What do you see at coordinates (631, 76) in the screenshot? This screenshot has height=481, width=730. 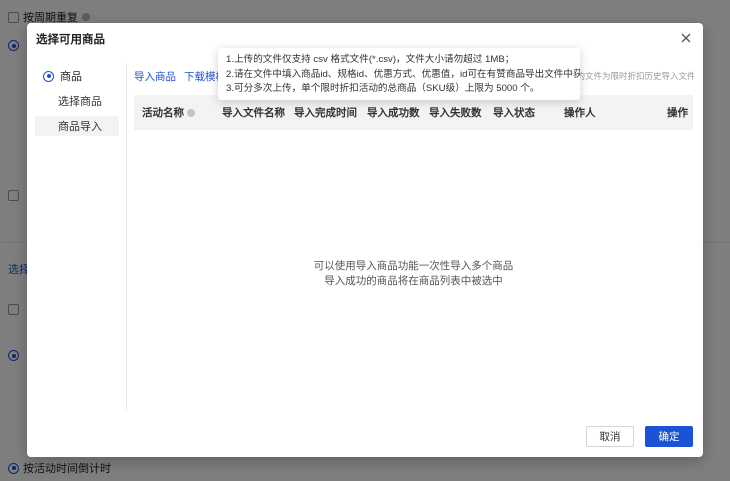 I see `history-hint: 中的文件为限时折扣历史导入文件` at bounding box center [631, 76].